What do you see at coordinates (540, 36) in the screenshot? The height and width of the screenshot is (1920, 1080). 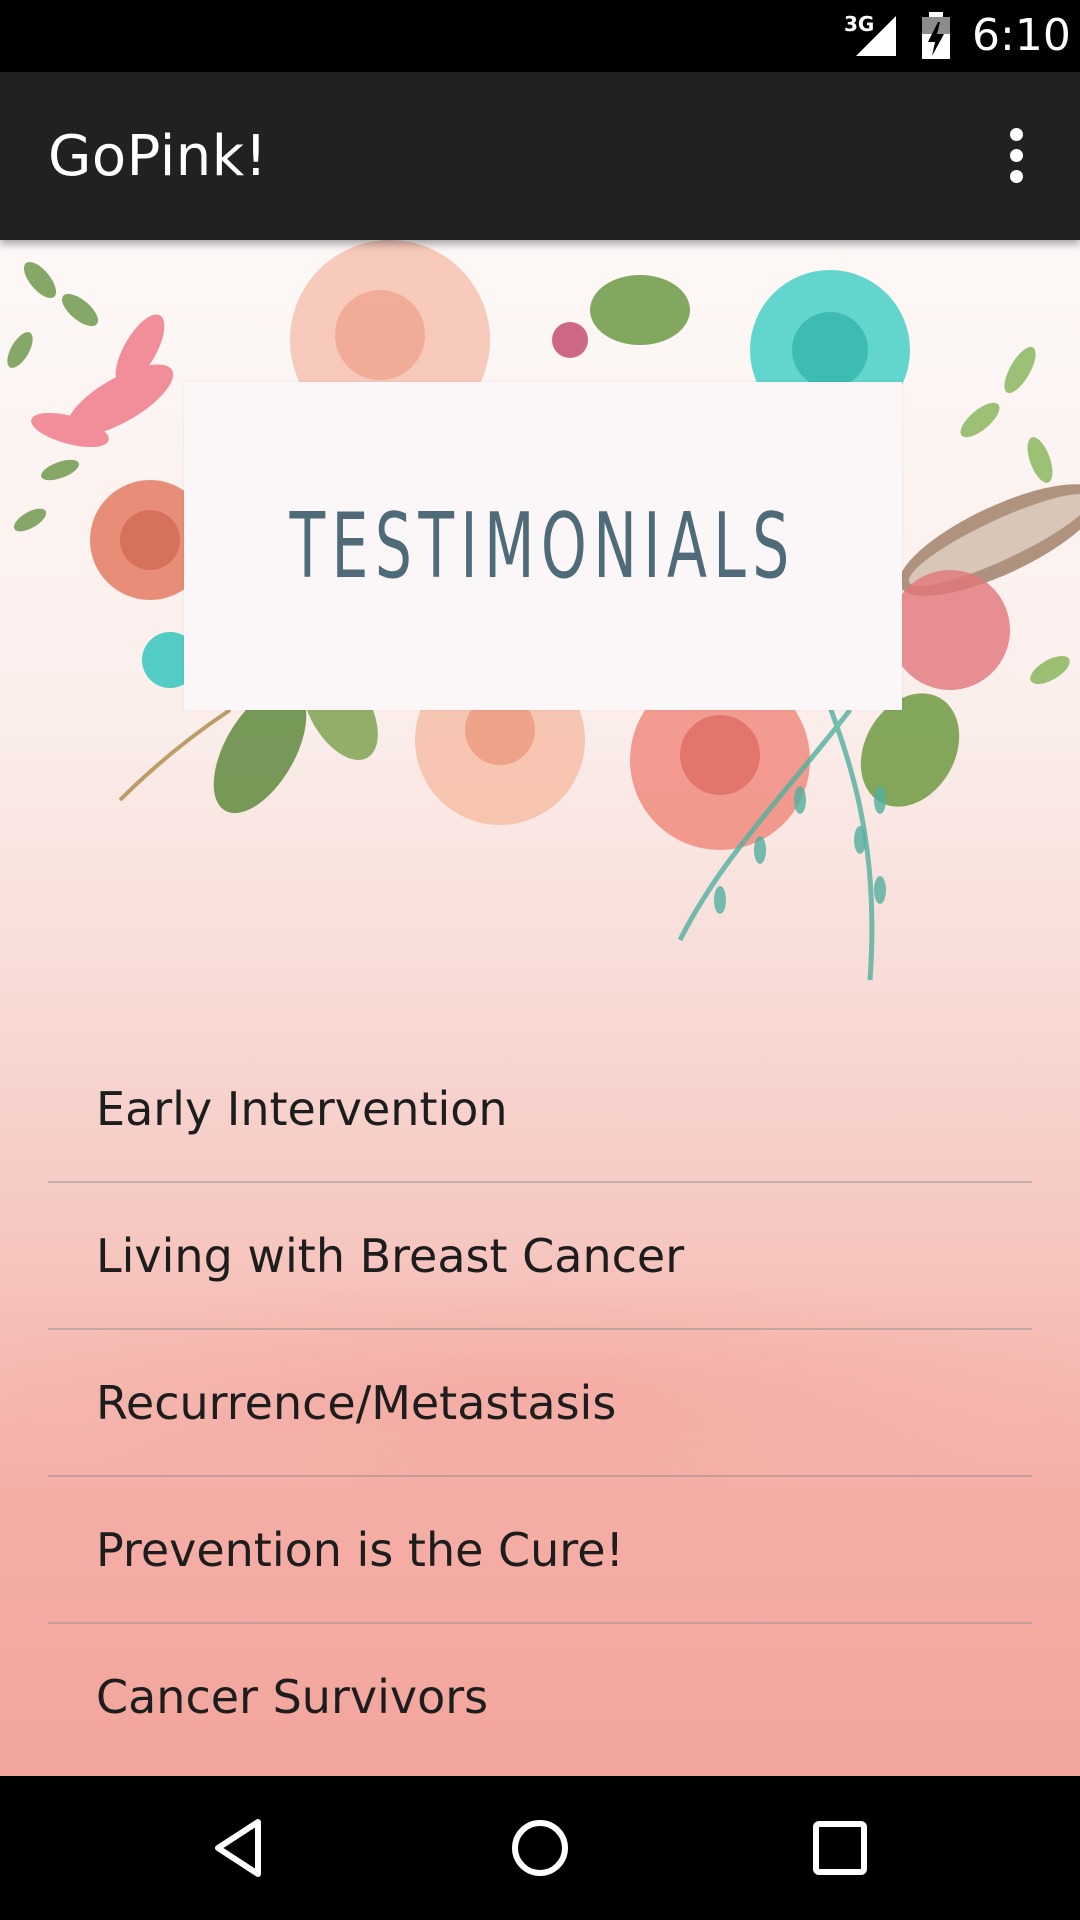 I see `status-bar: 3G 6:10` at bounding box center [540, 36].